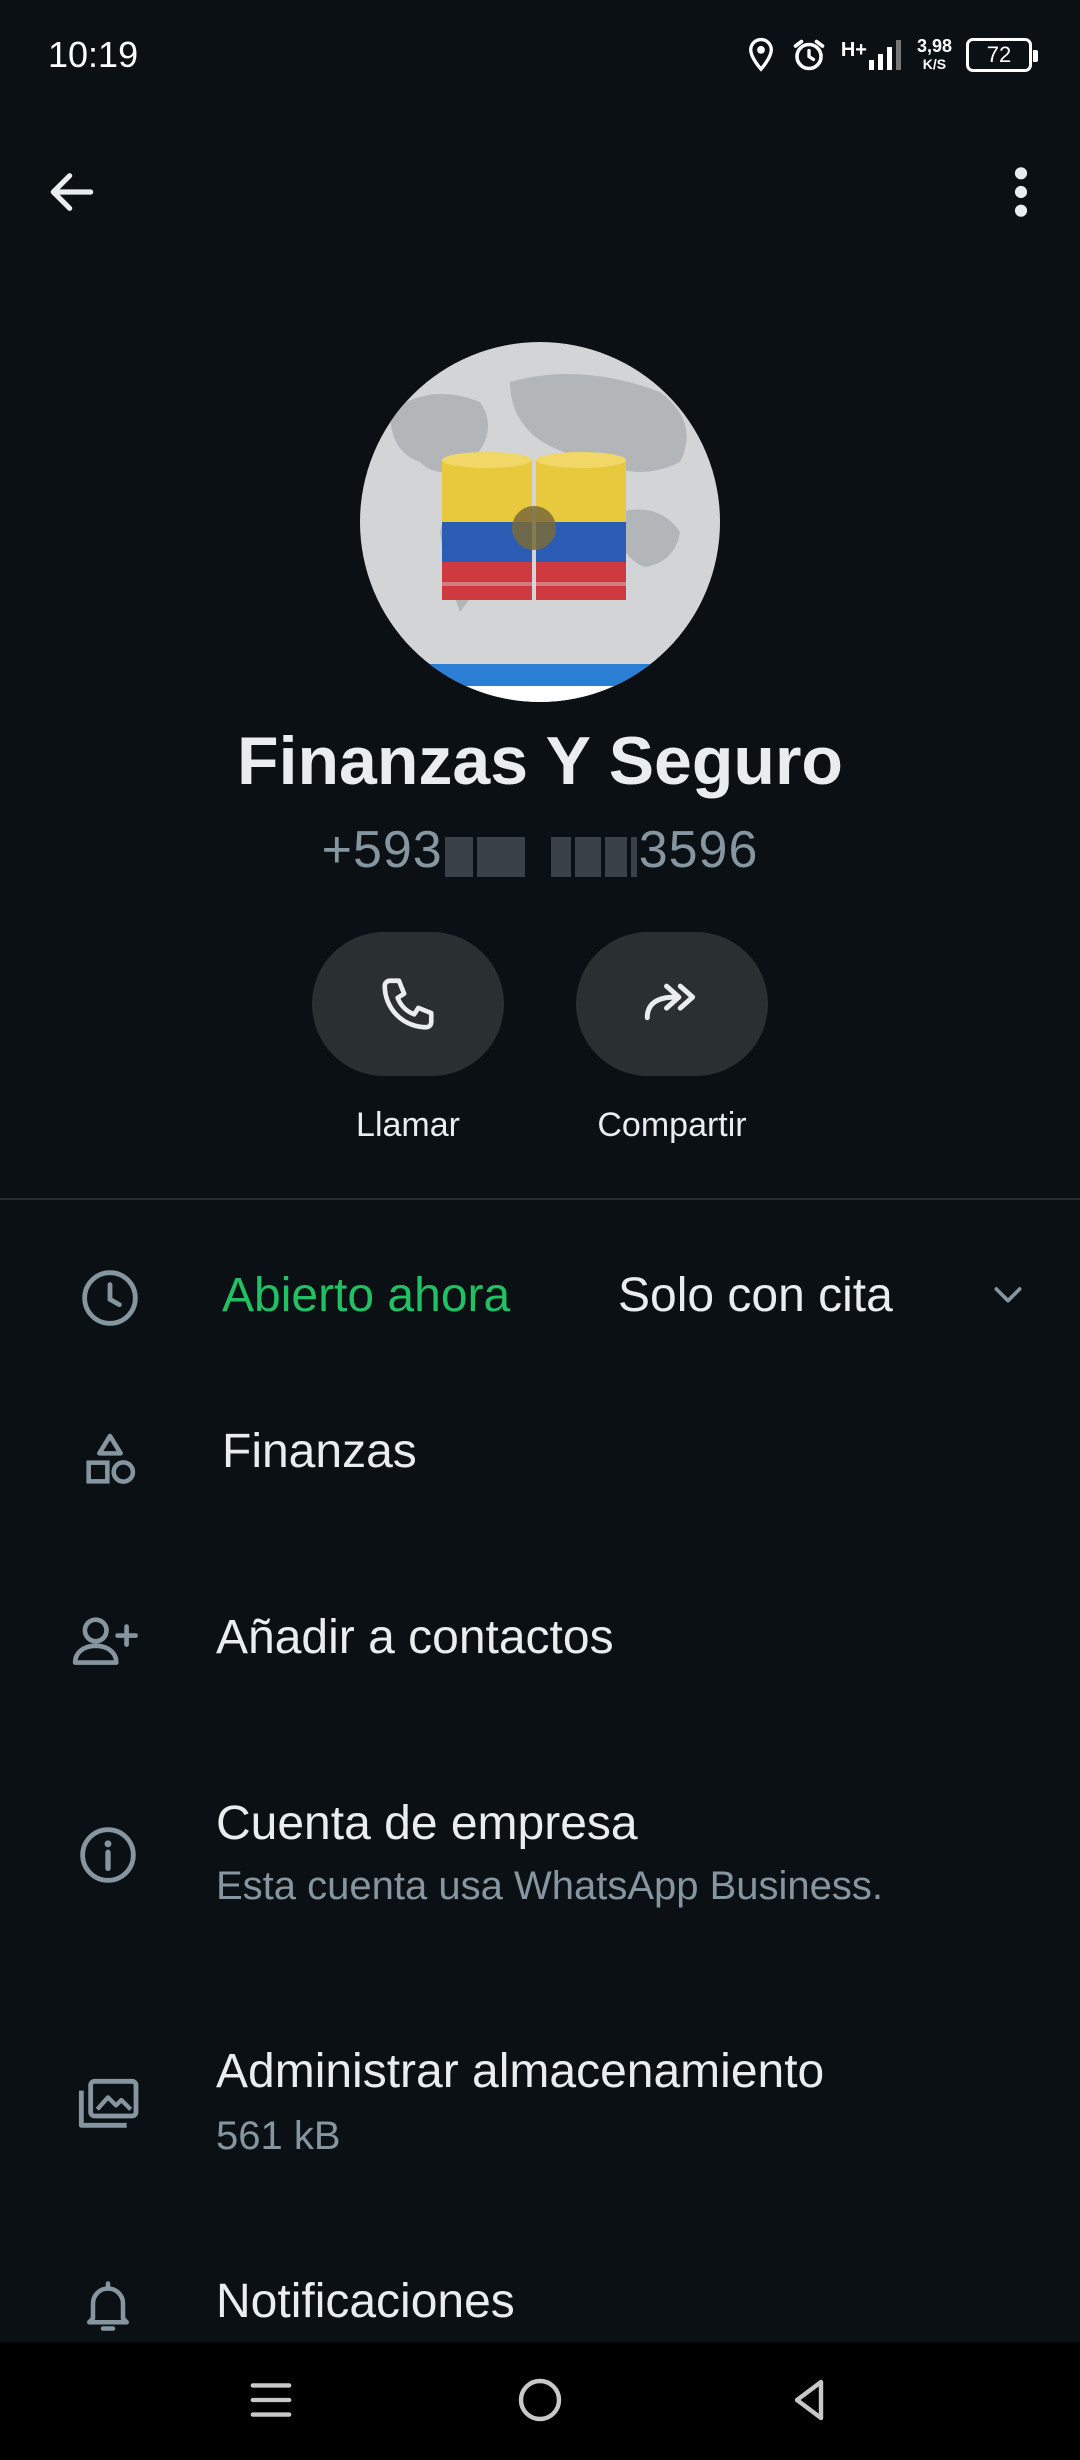 The height and width of the screenshot is (2460, 1080). What do you see at coordinates (540, 1199) in the screenshot?
I see `section-divider` at bounding box center [540, 1199].